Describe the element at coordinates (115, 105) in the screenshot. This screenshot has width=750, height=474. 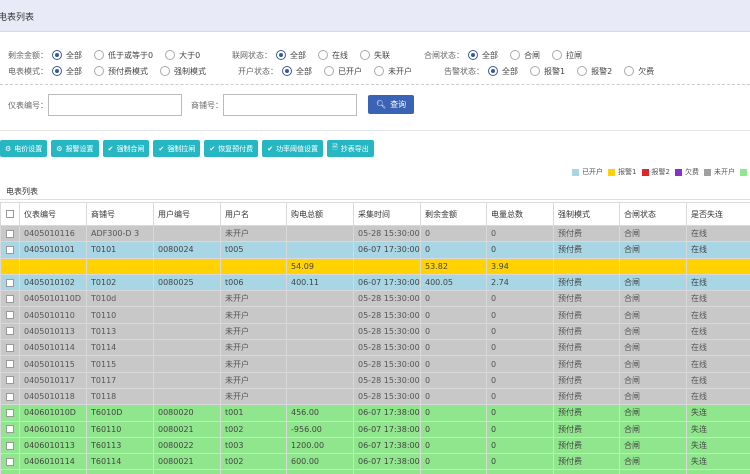
I see `meter-no-input` at that location.